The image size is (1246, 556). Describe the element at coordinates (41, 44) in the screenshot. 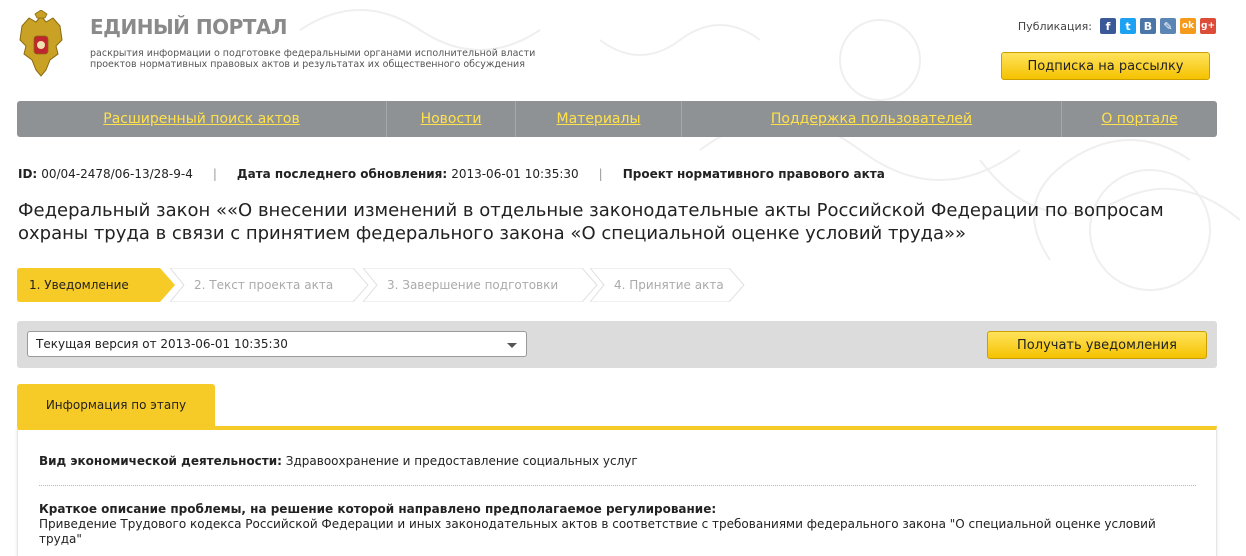

I see `coat-of-arms-emblem-icon` at that location.